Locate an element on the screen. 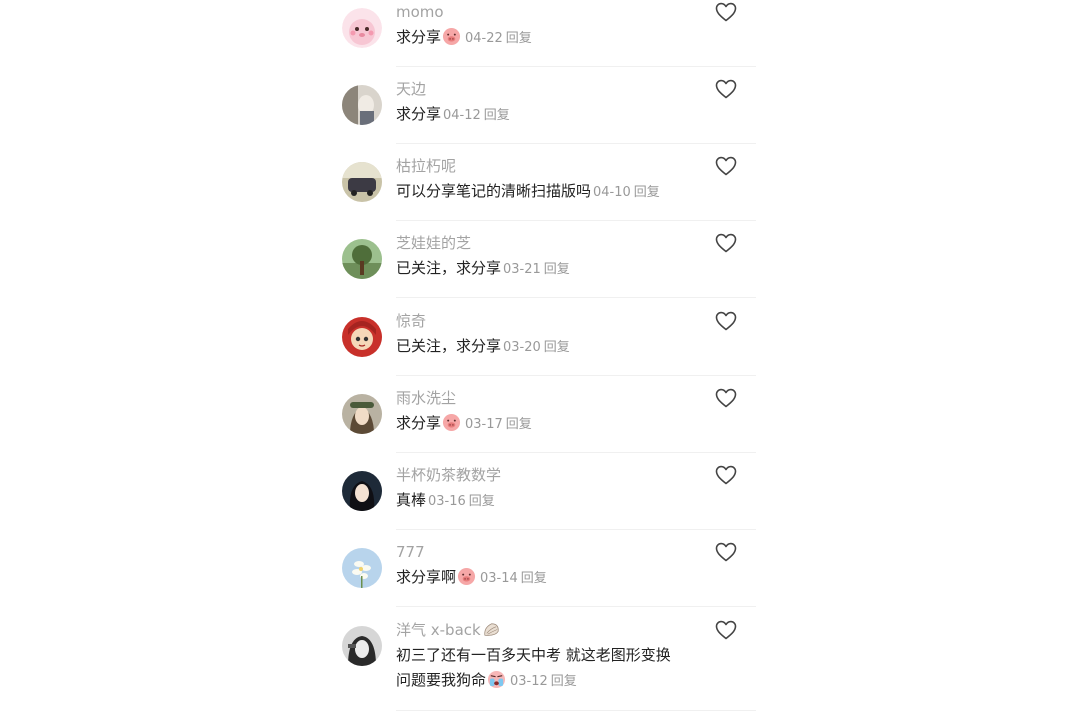 This screenshot has height=720, width=1080. comment-body: 真棒 03-16 回复 is located at coordinates (556, 501).